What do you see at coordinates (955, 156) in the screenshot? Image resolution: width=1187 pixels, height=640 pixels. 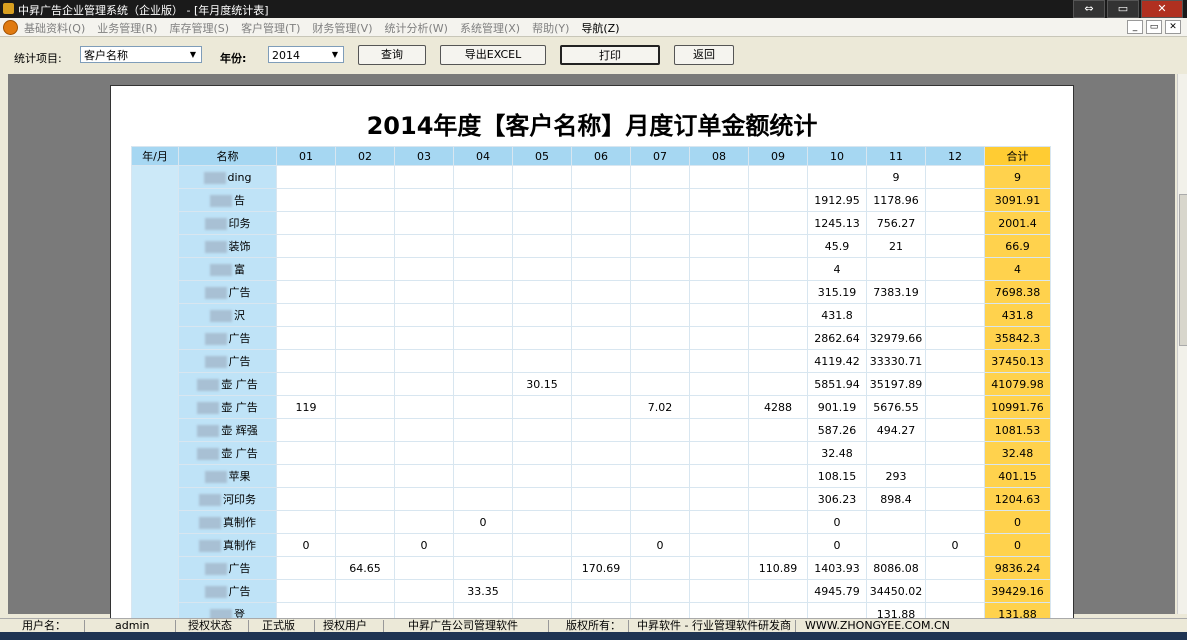 I see `column-header: 12` at bounding box center [955, 156].